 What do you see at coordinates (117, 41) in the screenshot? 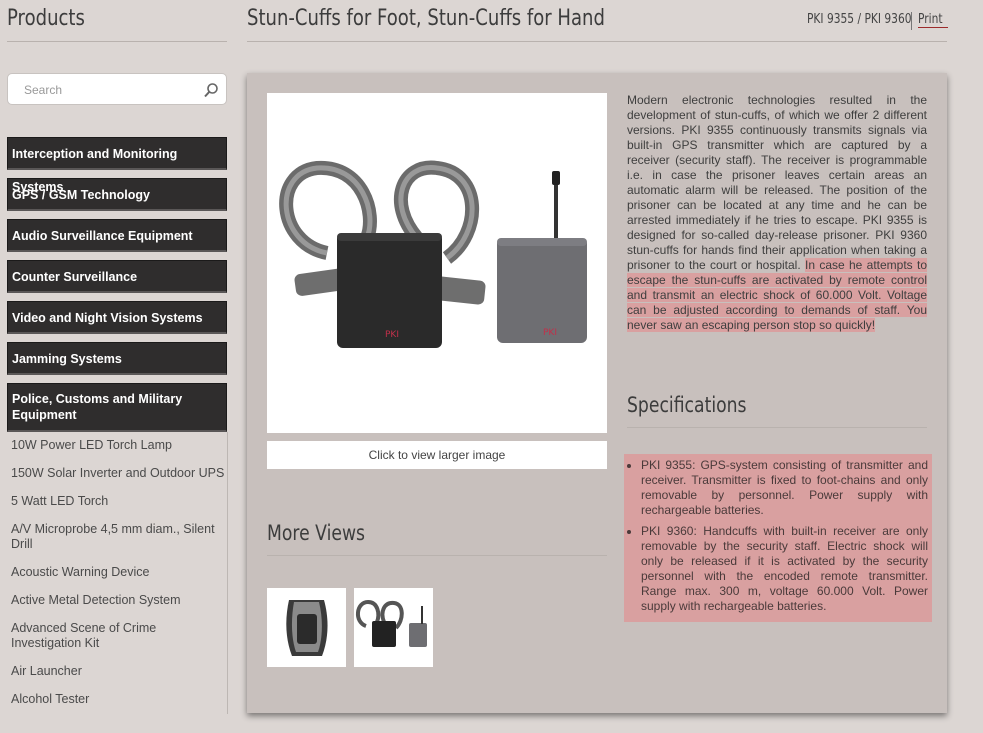
I see `sidebar-divider` at bounding box center [117, 41].